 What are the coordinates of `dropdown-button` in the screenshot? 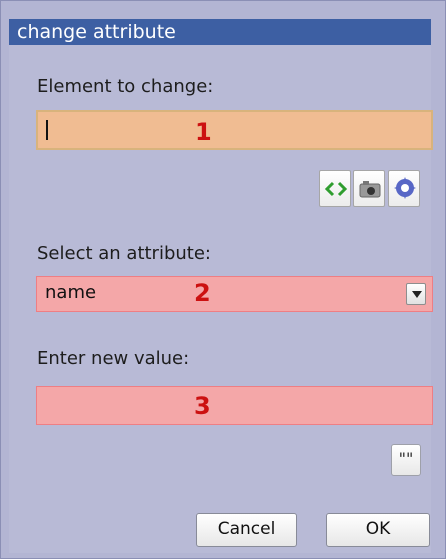 It's located at (416, 294).